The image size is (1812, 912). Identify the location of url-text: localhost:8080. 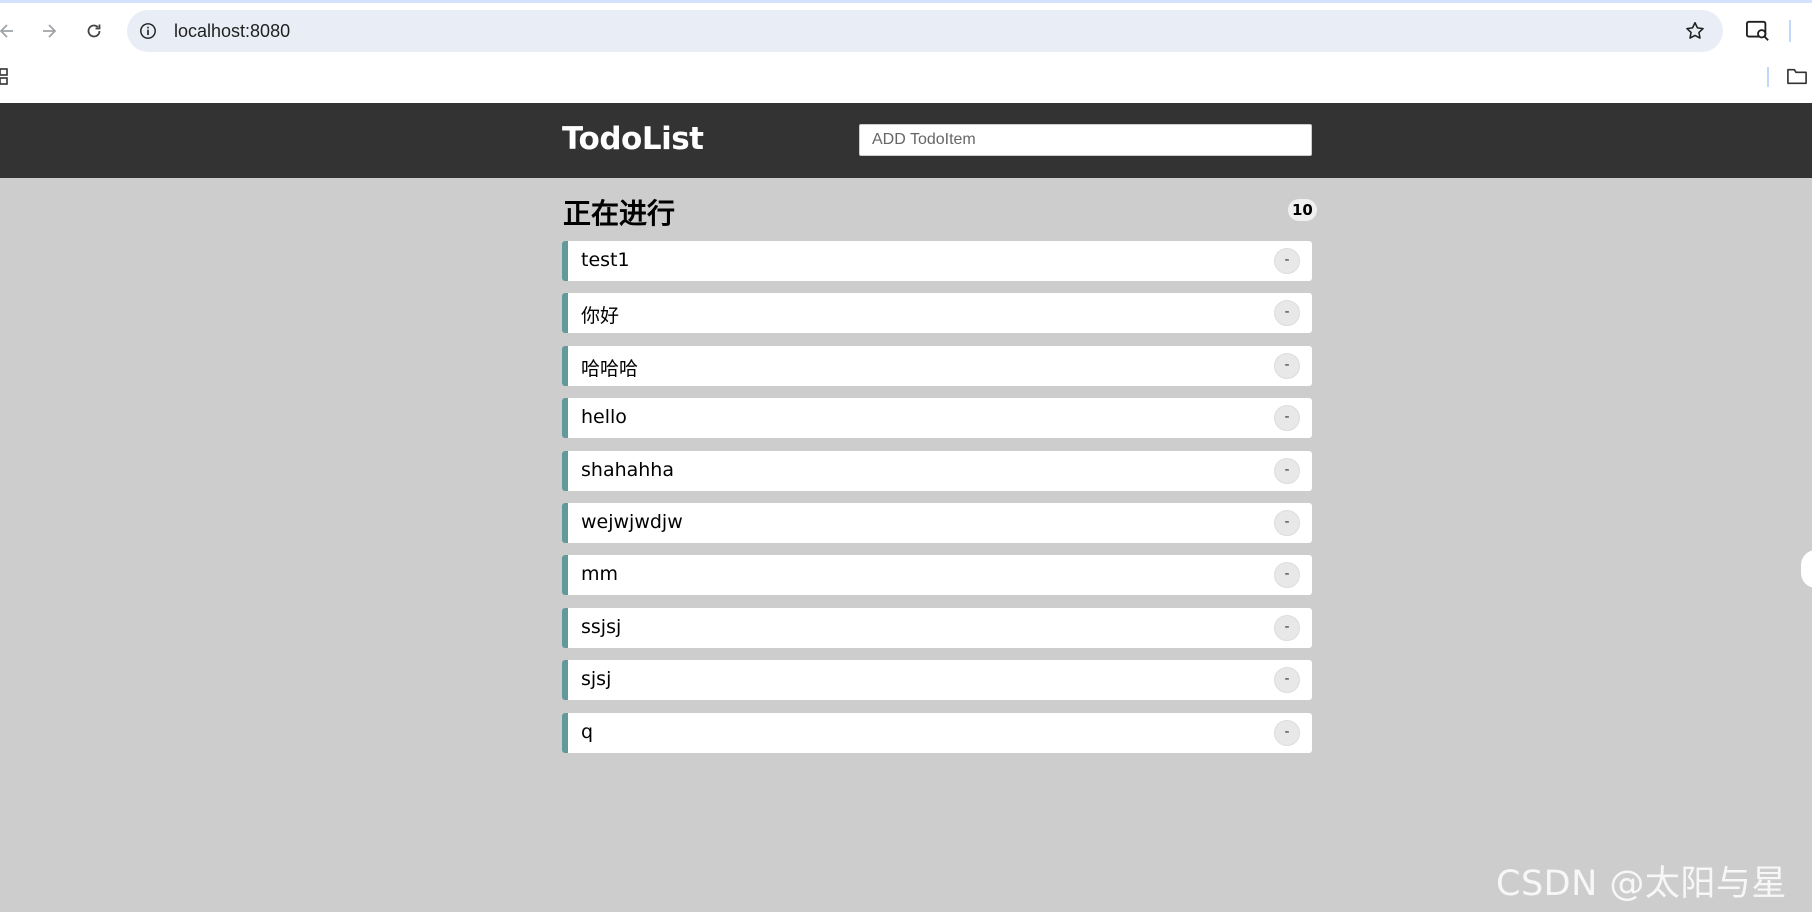
(232, 31).